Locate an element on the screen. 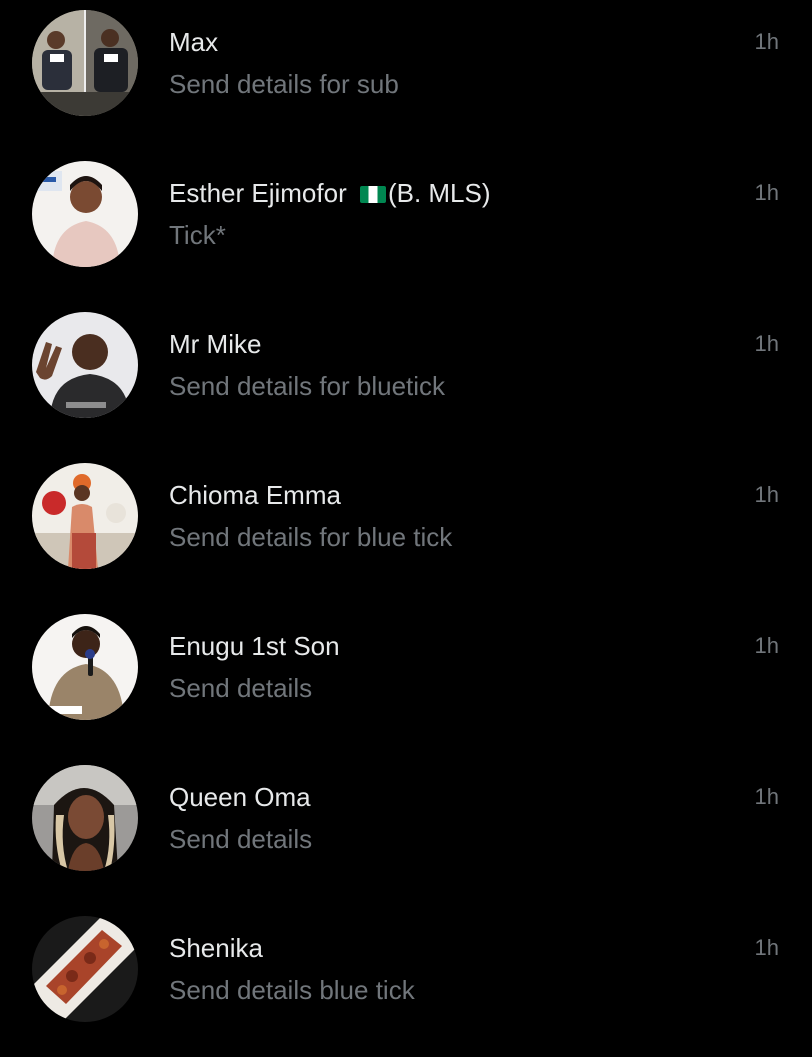  man-peace-sign-avatar is located at coordinates (85, 365).